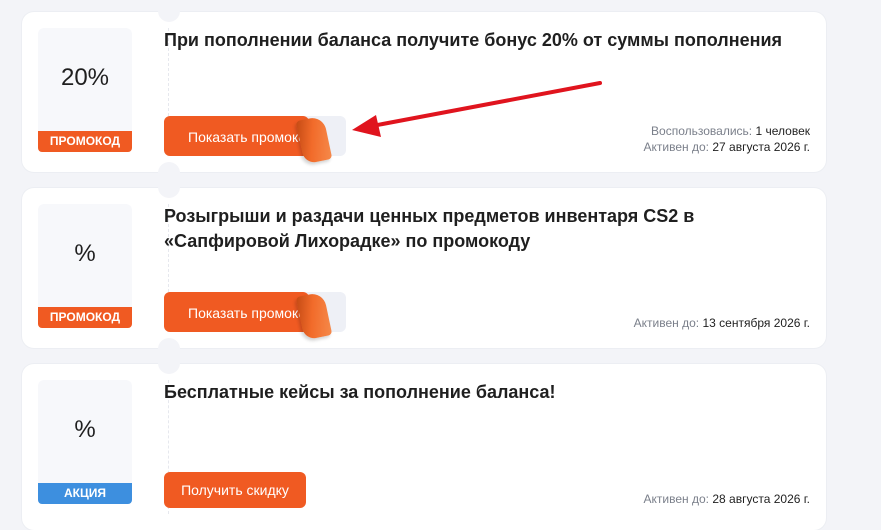 Image resolution: width=881 pixels, height=530 pixels. I want to click on discount-box: % ПРОМОКОД, so click(85, 266).